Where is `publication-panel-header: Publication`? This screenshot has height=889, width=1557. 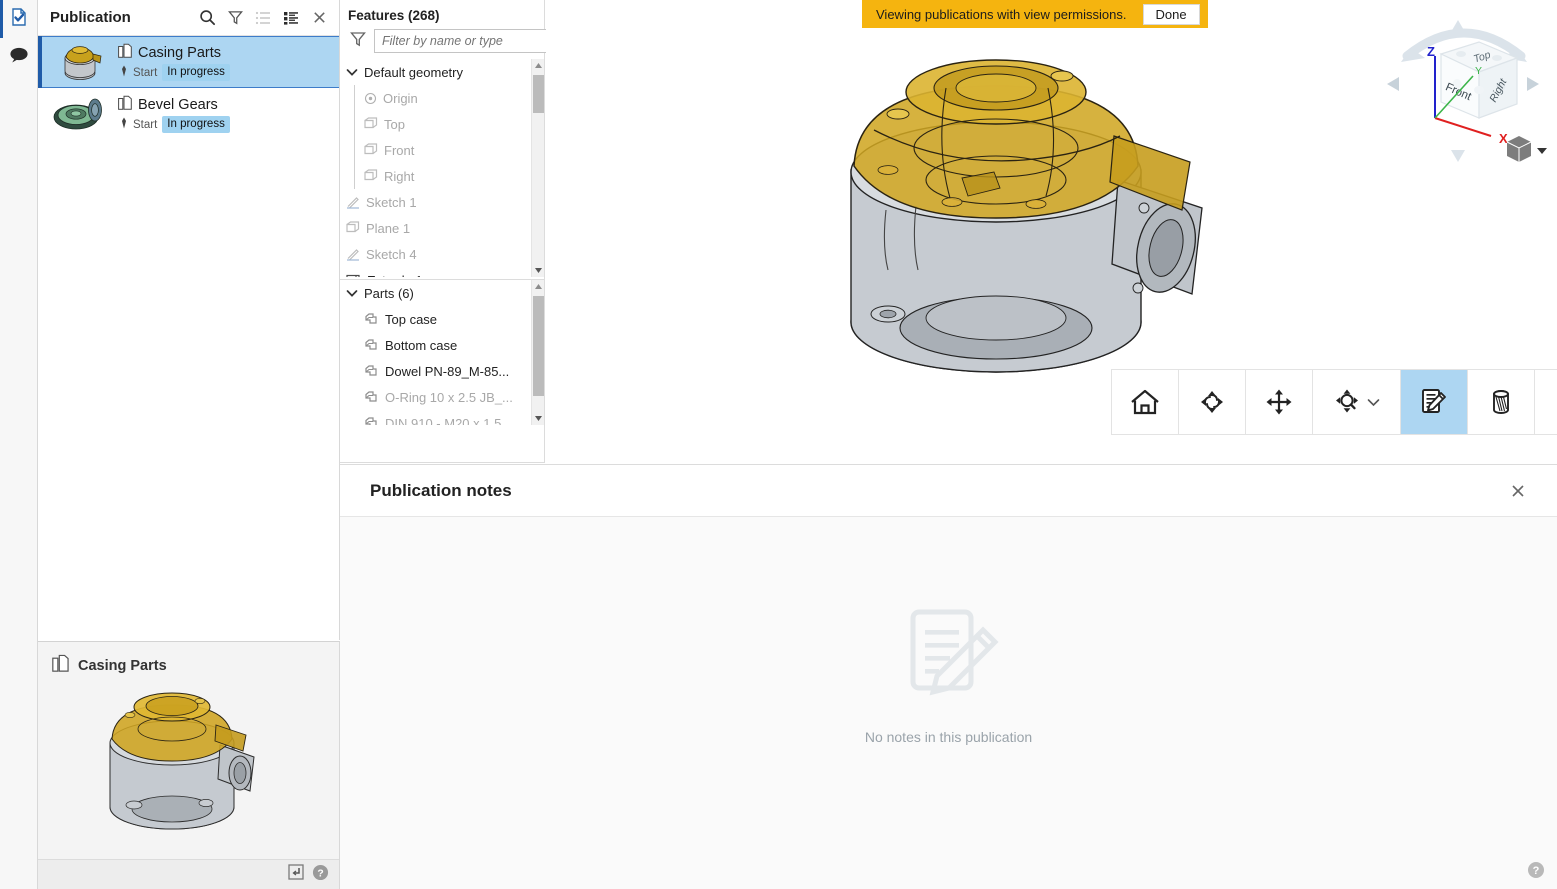 publication-panel-header: Publication is located at coordinates (188, 18).